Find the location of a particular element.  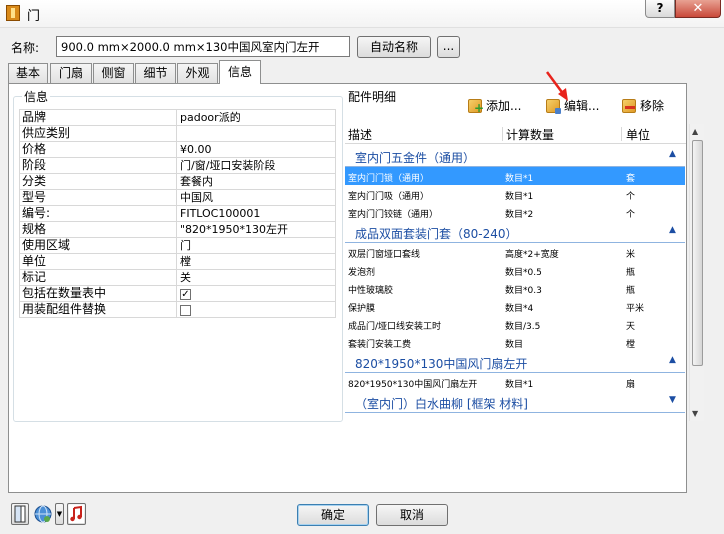

list-item: 中性玻璃胶 数目*0.3 瓶 is located at coordinates (515, 288).